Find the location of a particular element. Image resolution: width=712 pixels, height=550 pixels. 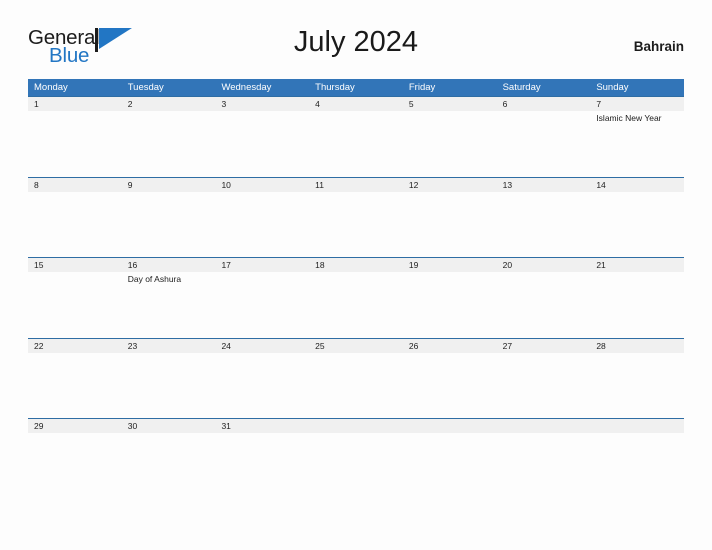

day-number: 19 is located at coordinates (450, 265).